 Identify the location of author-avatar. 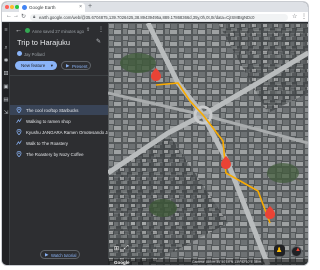
(27, 30).